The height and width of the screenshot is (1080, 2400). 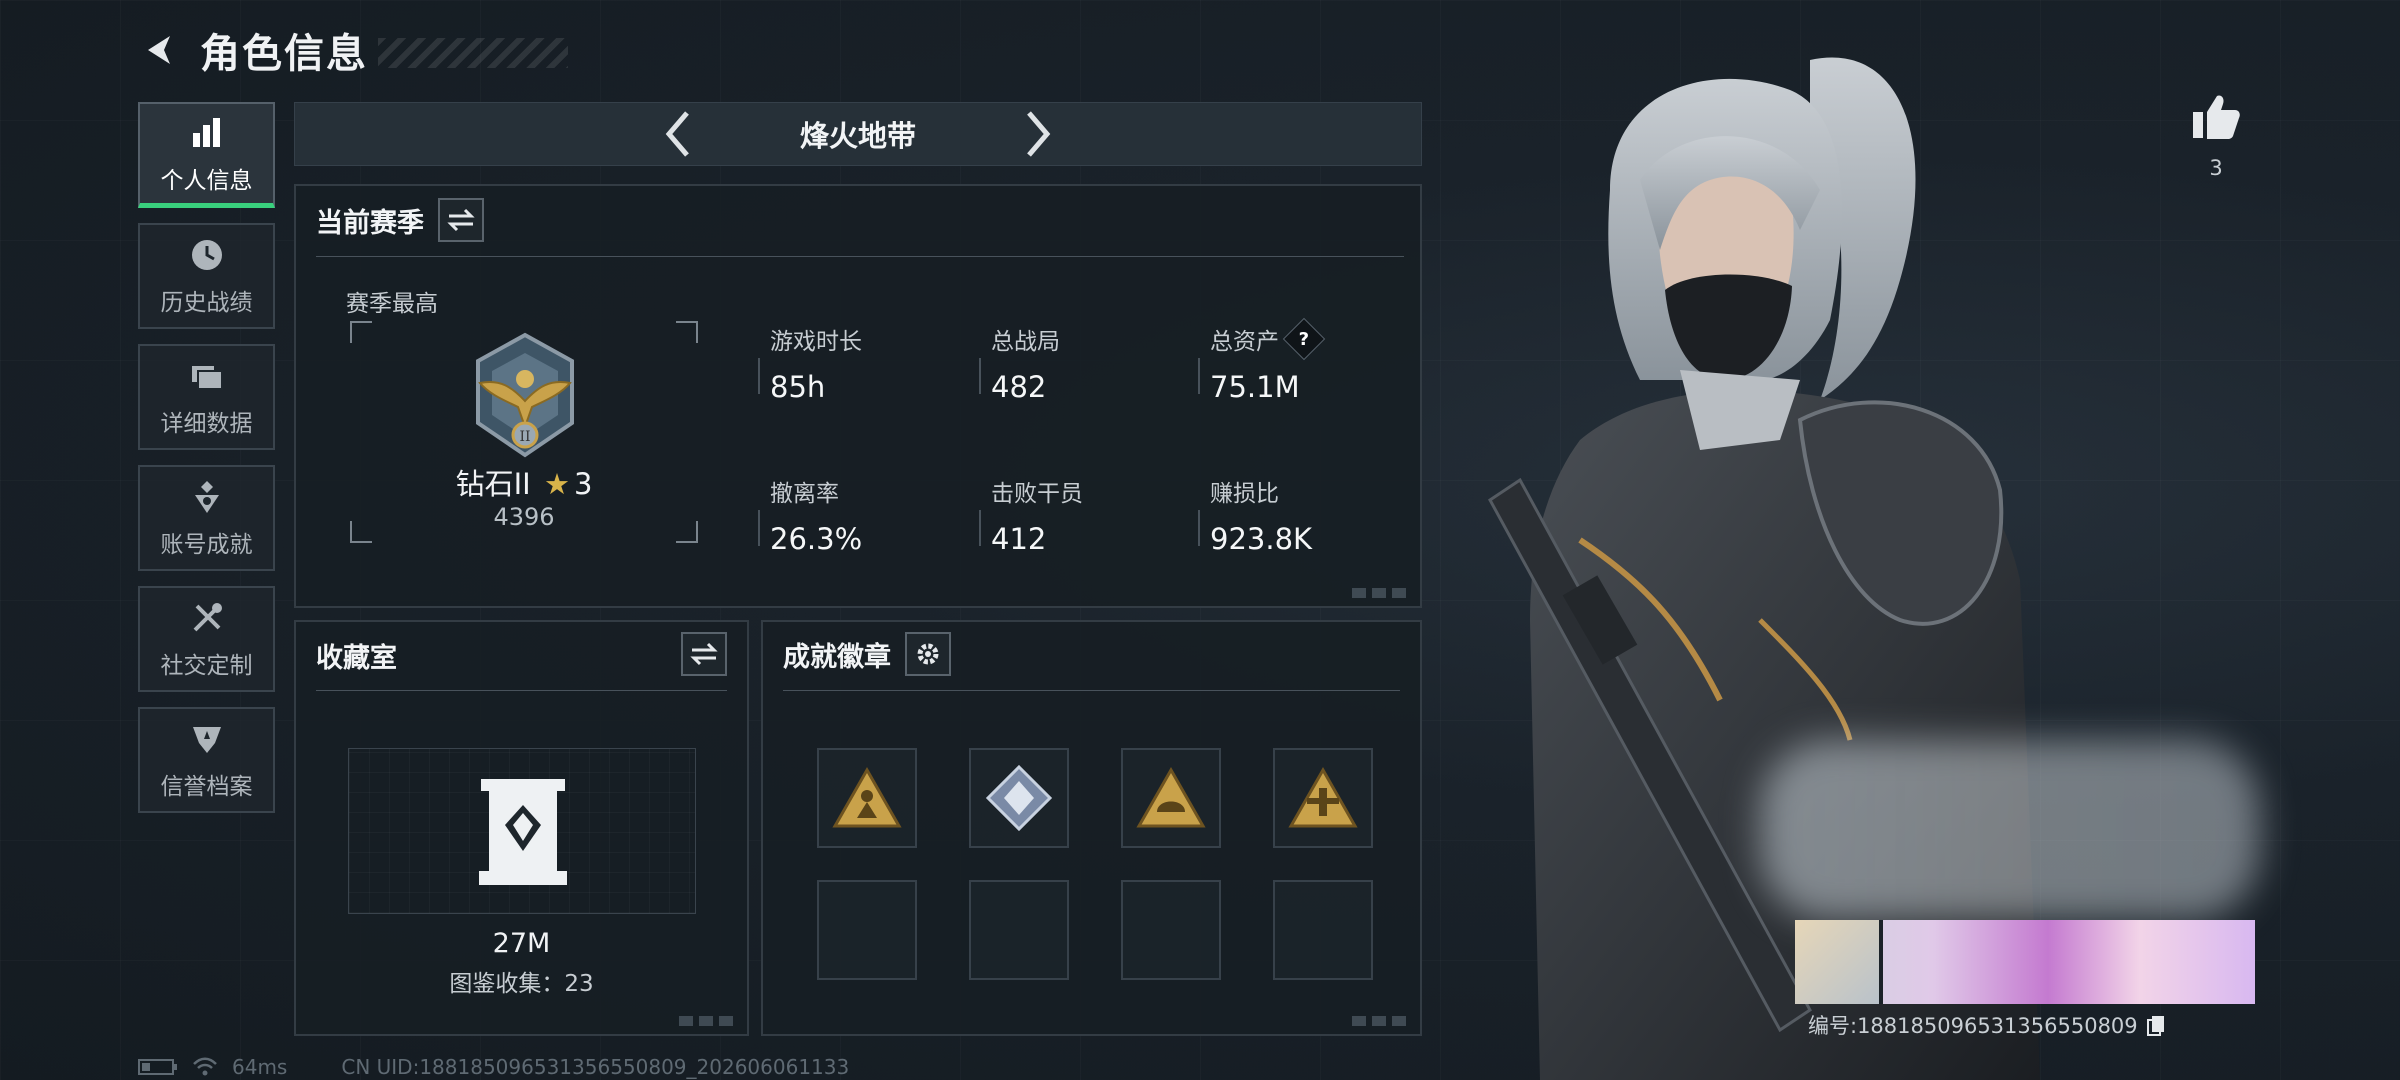 I want to click on stat-label: 撤离率, so click(x=804, y=494).